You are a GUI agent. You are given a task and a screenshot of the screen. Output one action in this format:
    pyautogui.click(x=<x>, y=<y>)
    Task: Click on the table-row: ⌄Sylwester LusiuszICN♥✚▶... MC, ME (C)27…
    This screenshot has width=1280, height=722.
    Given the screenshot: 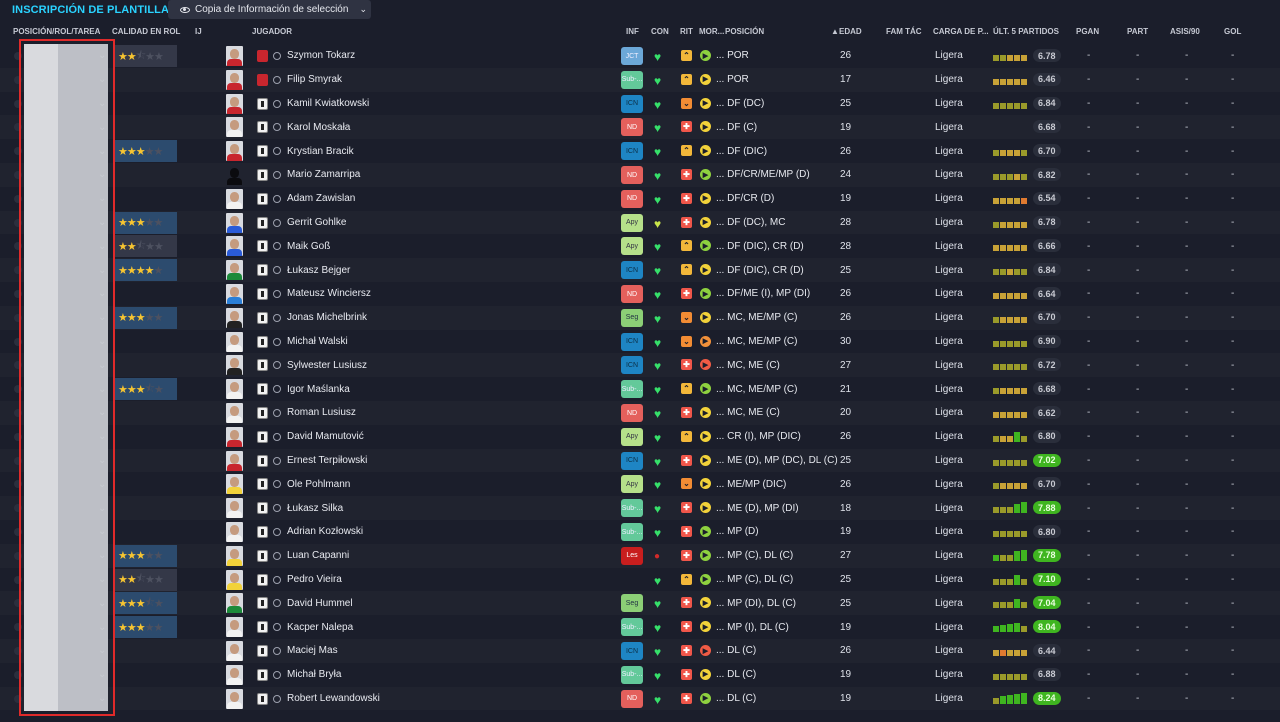 What is the action you would take?
    pyautogui.click(x=640, y=365)
    